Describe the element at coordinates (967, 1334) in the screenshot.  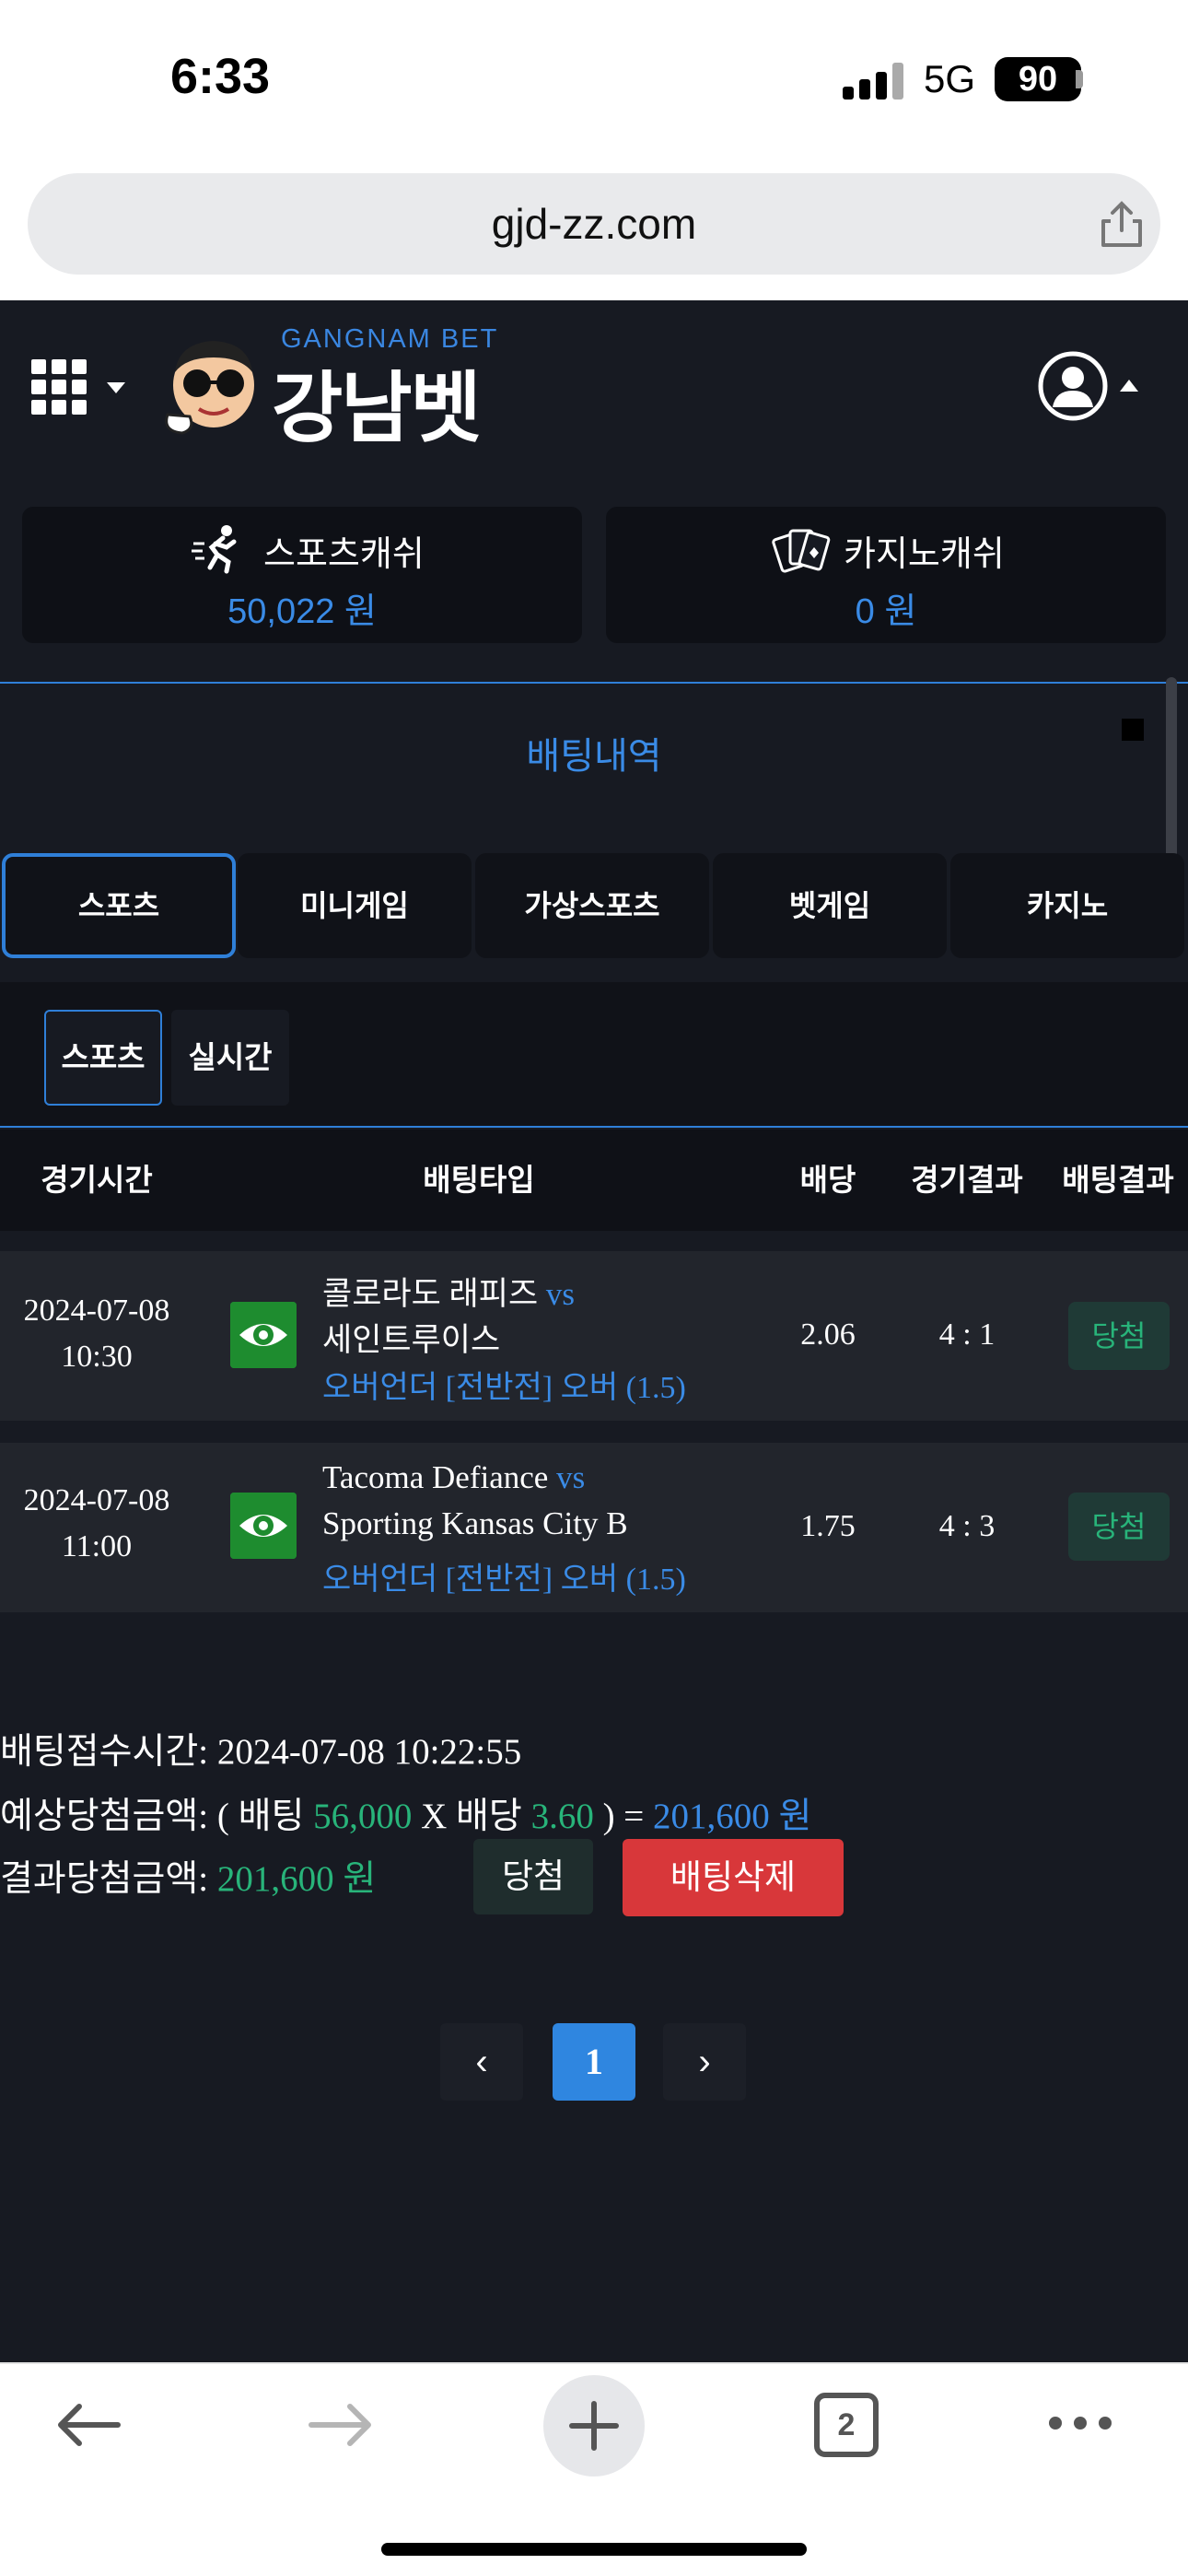
I see `row-score: 4 : 1` at that location.